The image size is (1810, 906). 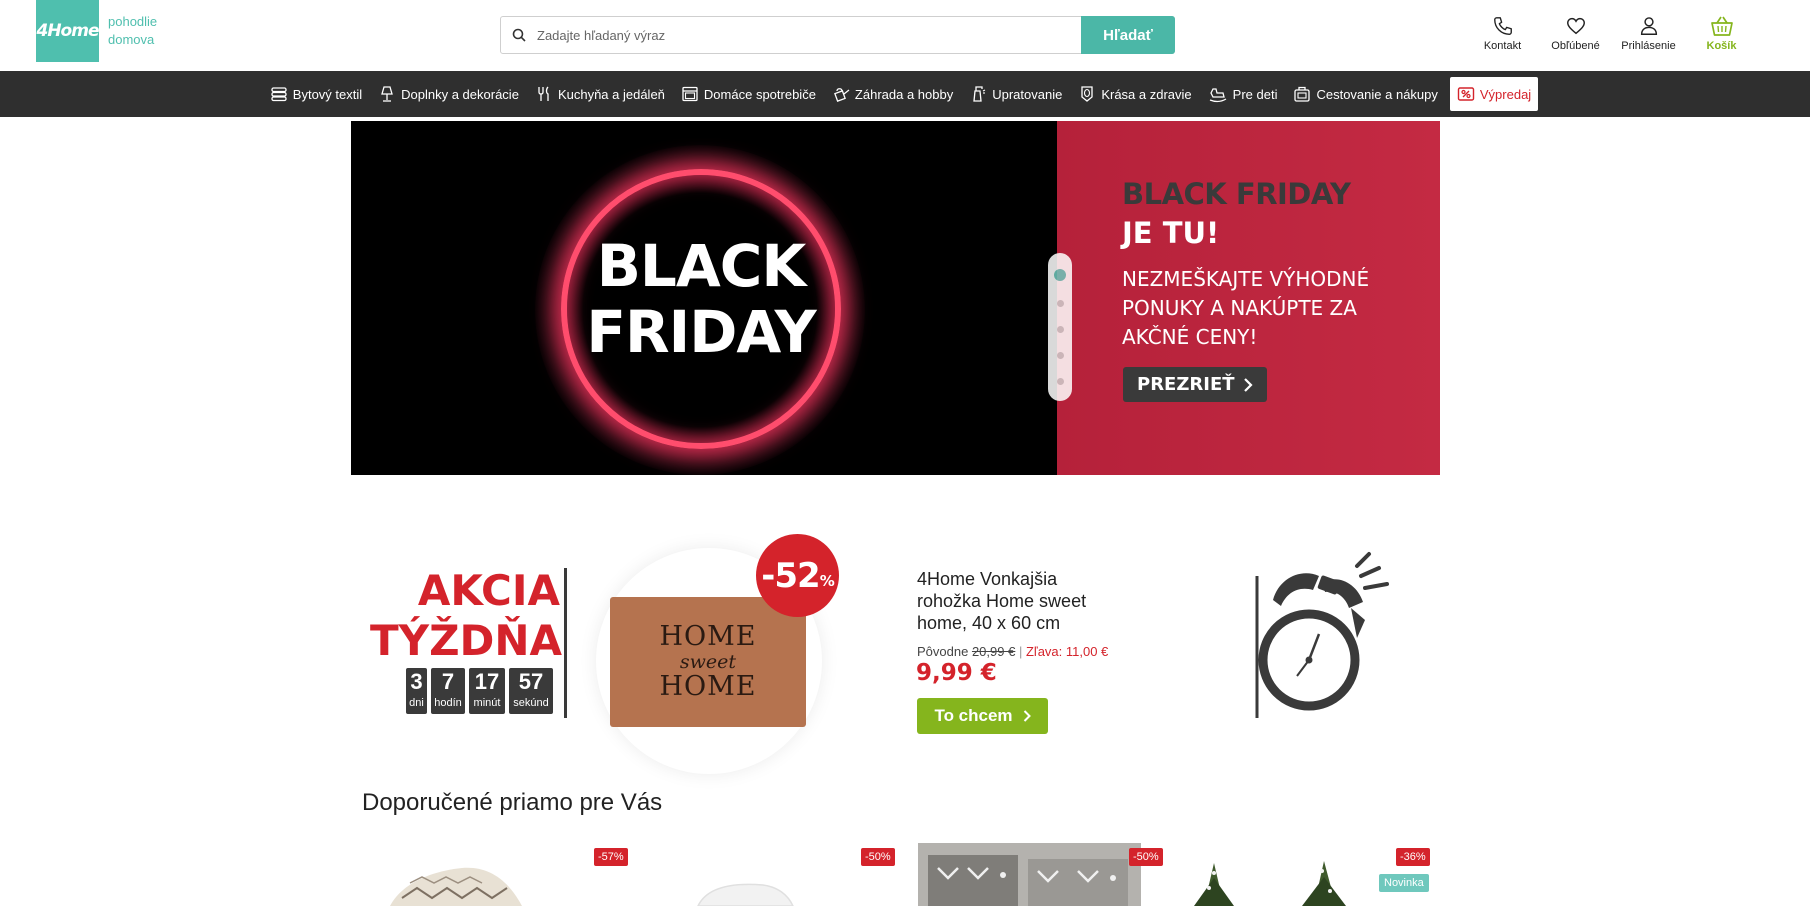 I want to click on search-bar: Hľadať, so click(x=837, y=35).